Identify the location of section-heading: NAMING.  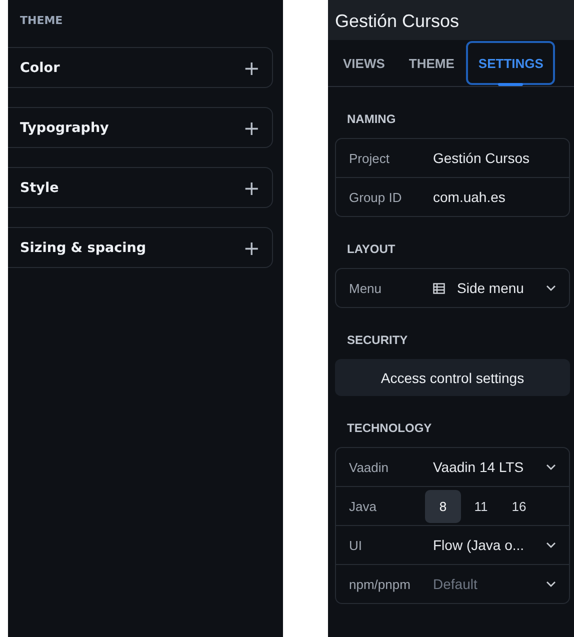
(371, 119).